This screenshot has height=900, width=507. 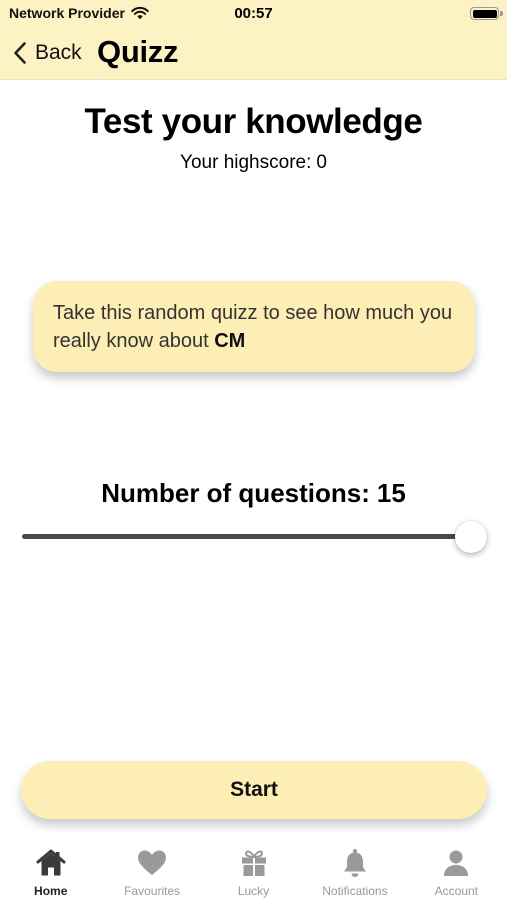 What do you see at coordinates (246, 162) in the screenshot?
I see `highscore-label: Your highscore:` at bounding box center [246, 162].